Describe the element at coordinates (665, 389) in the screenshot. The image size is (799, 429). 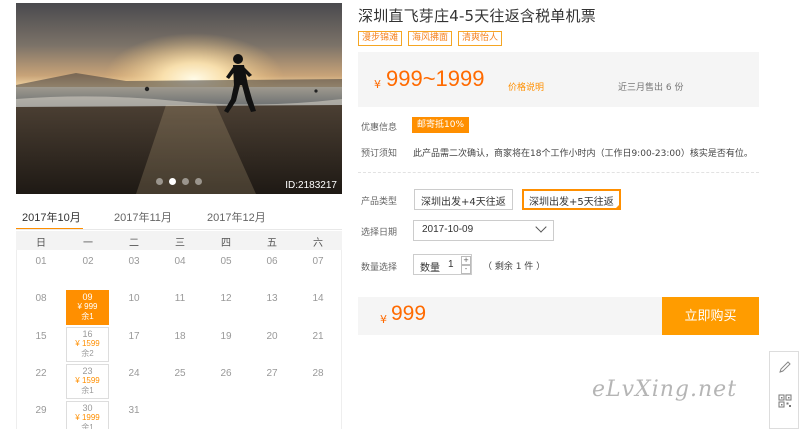
I see `watermark: eLvXing.net` at that location.